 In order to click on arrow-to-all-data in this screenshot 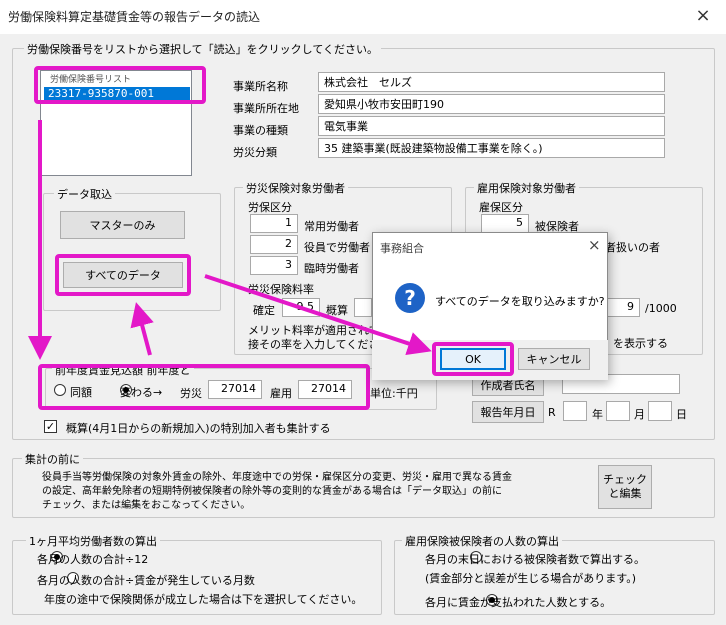, I will do `click(142, 329)`.